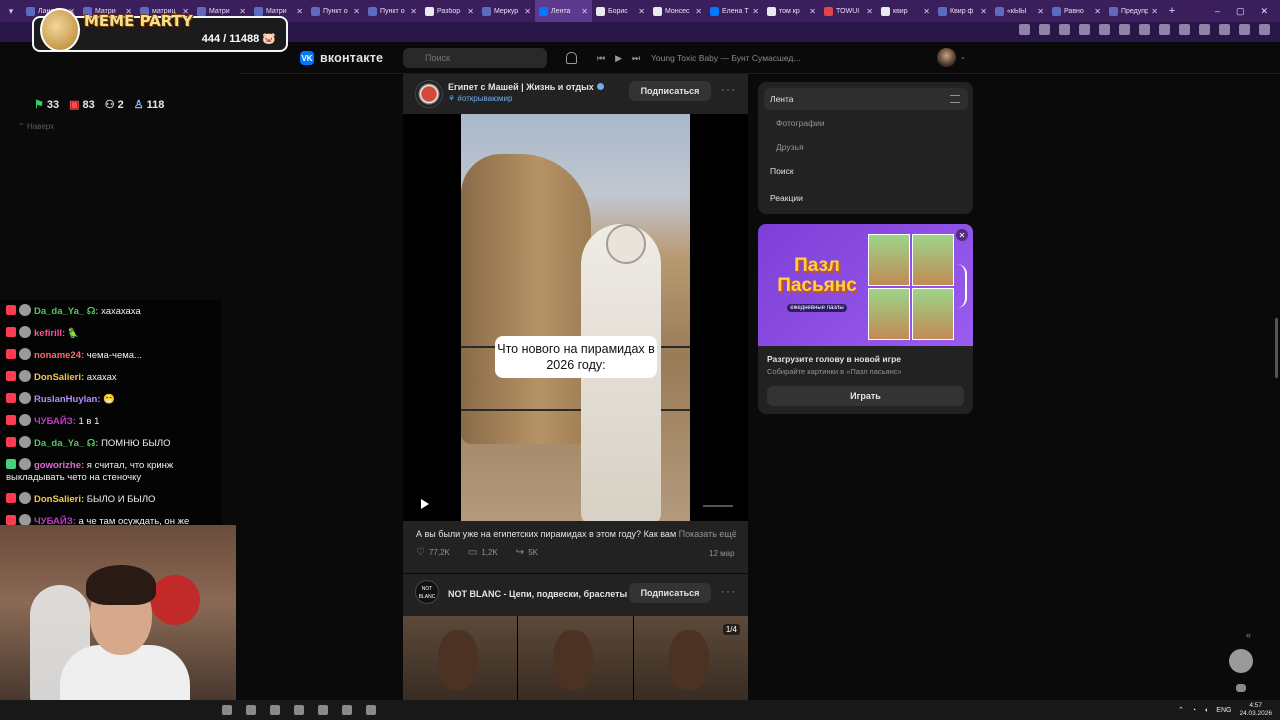 This screenshot has width=1280, height=720. What do you see at coordinates (59, 465) in the screenshot?
I see `chat-username: goworizhe:` at bounding box center [59, 465].